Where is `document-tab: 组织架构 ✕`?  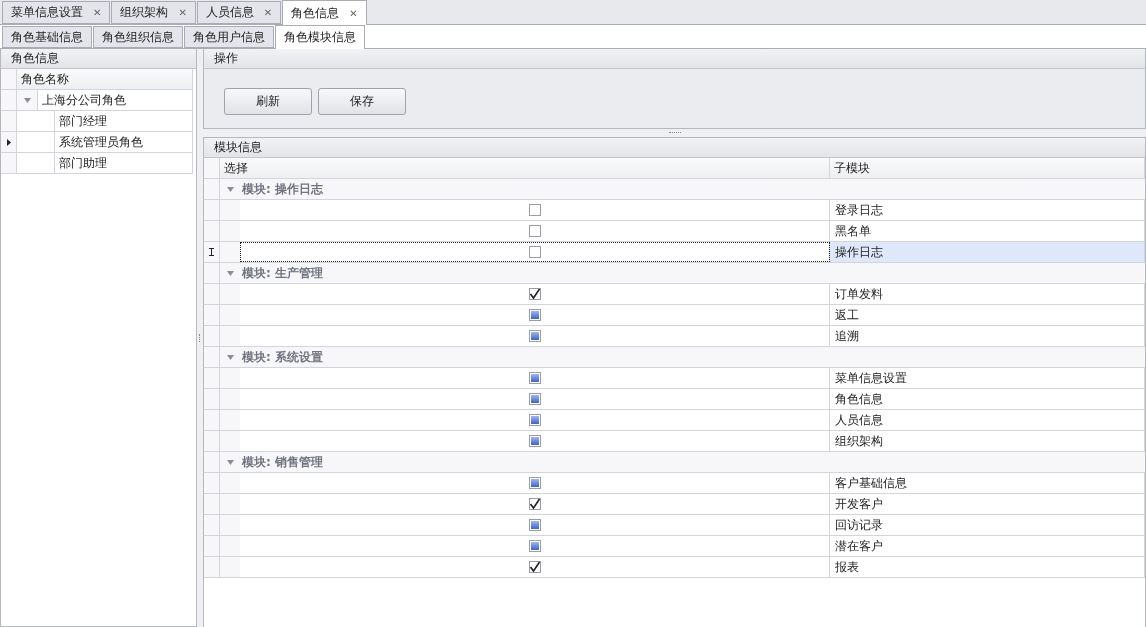
document-tab: 组织架构 ✕ is located at coordinates (153, 12).